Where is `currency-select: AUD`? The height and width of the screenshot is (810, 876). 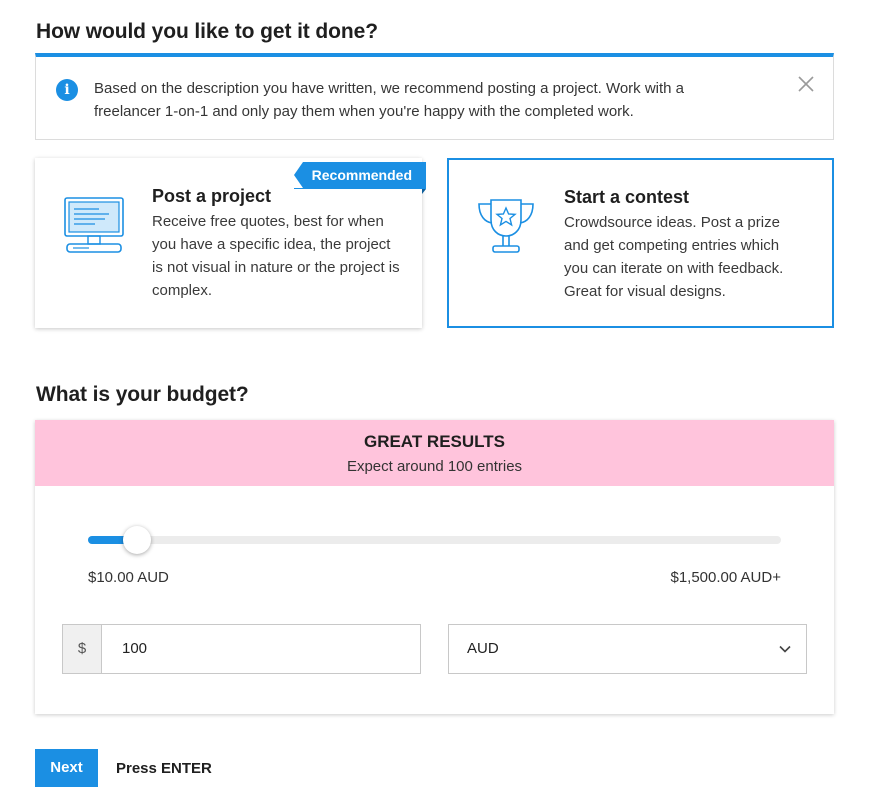 currency-select: AUD is located at coordinates (627, 649).